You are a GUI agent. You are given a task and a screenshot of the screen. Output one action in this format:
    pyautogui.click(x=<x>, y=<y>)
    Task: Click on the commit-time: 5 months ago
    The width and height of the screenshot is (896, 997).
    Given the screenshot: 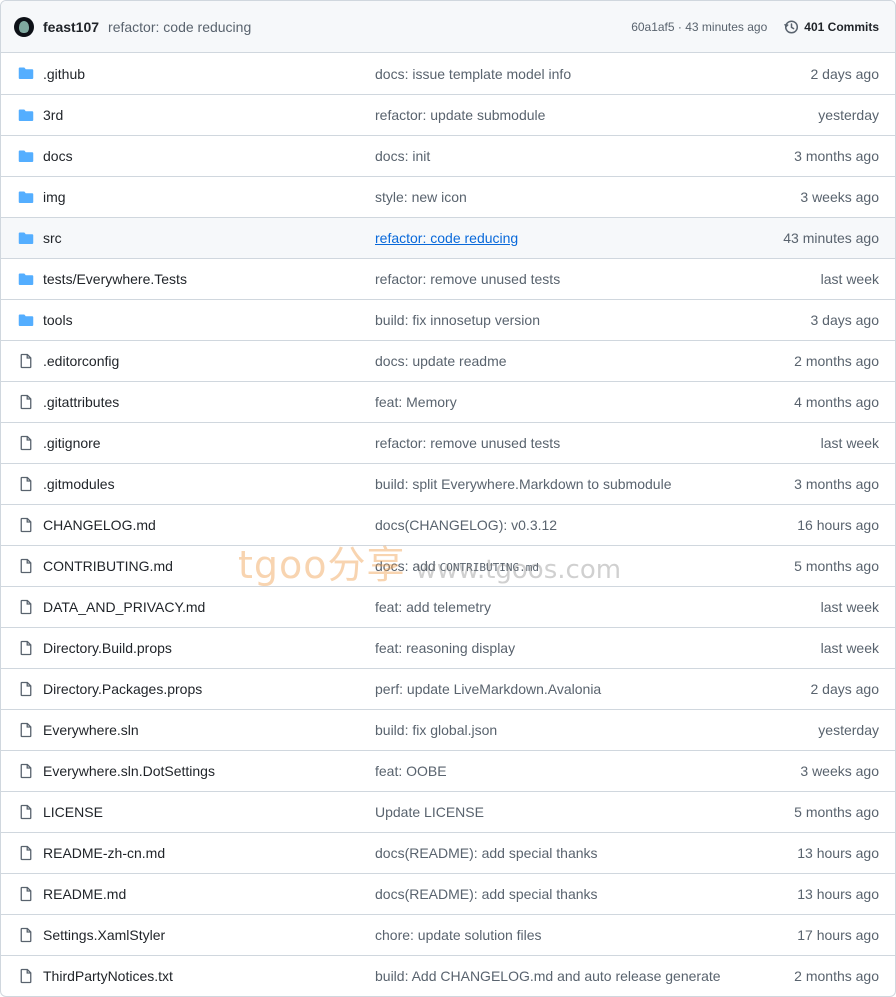 What is the action you would take?
    pyautogui.click(x=836, y=812)
    